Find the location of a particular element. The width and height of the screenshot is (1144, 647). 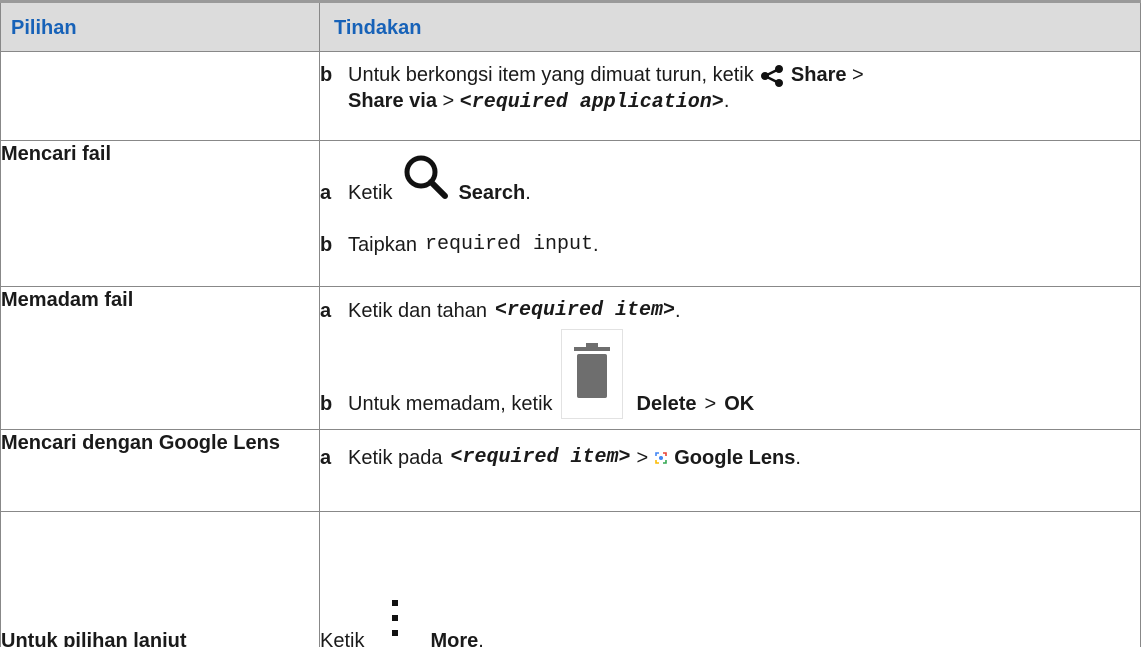

option-google-lens: Mencari dengan Google Lens is located at coordinates (160, 470).